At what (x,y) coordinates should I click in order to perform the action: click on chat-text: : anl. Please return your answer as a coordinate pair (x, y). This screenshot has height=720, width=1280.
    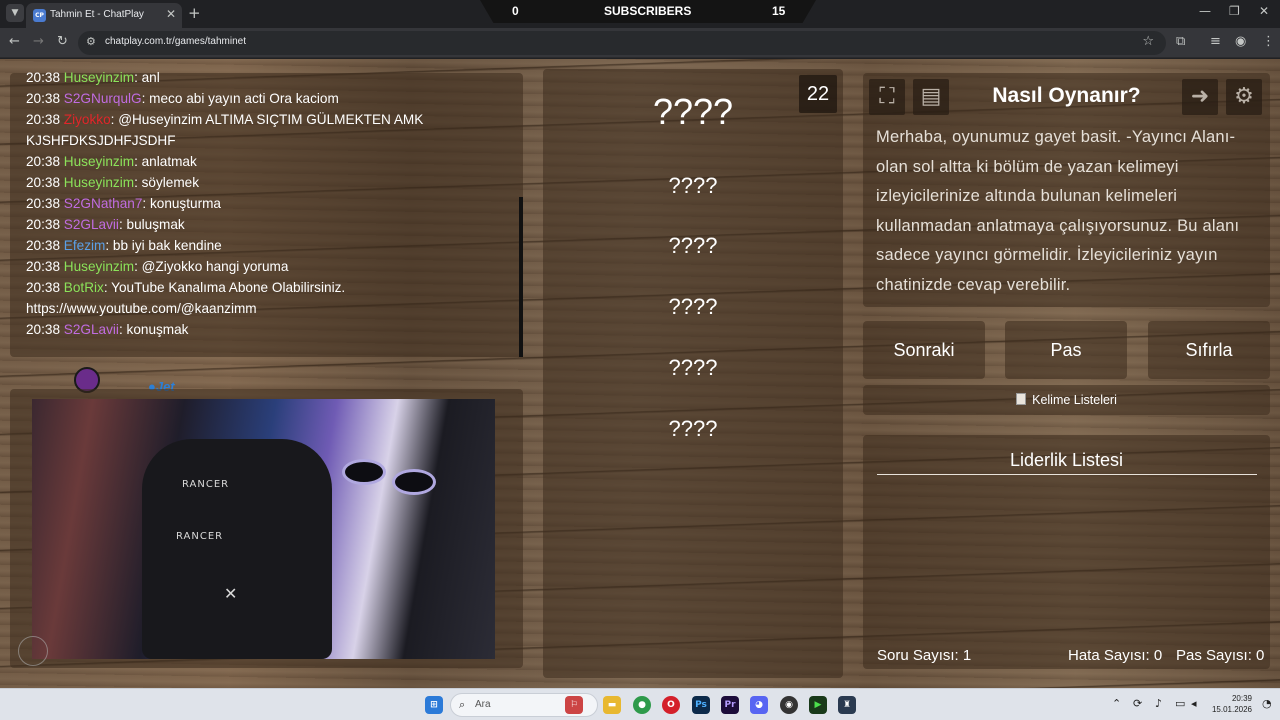
    Looking at the image, I should click on (147, 77).